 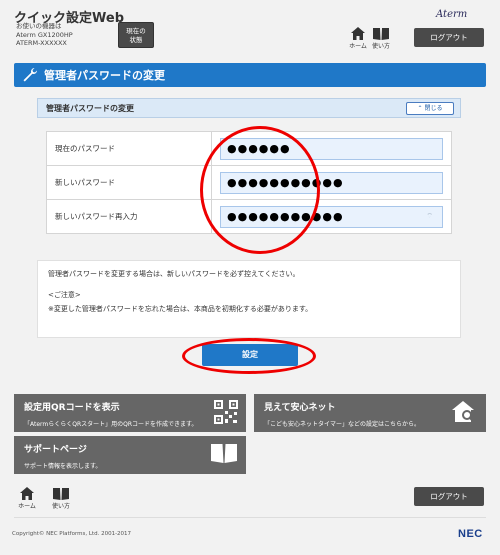 I want to click on chevron-up-icon: ⌃, so click(x=420, y=108).